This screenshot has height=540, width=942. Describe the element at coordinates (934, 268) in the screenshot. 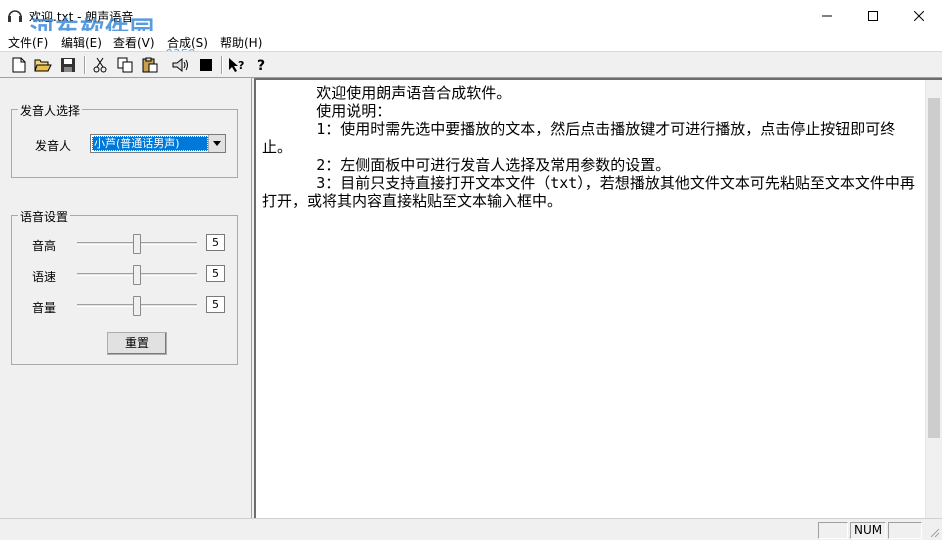

I see `scrollbar-thumb` at that location.